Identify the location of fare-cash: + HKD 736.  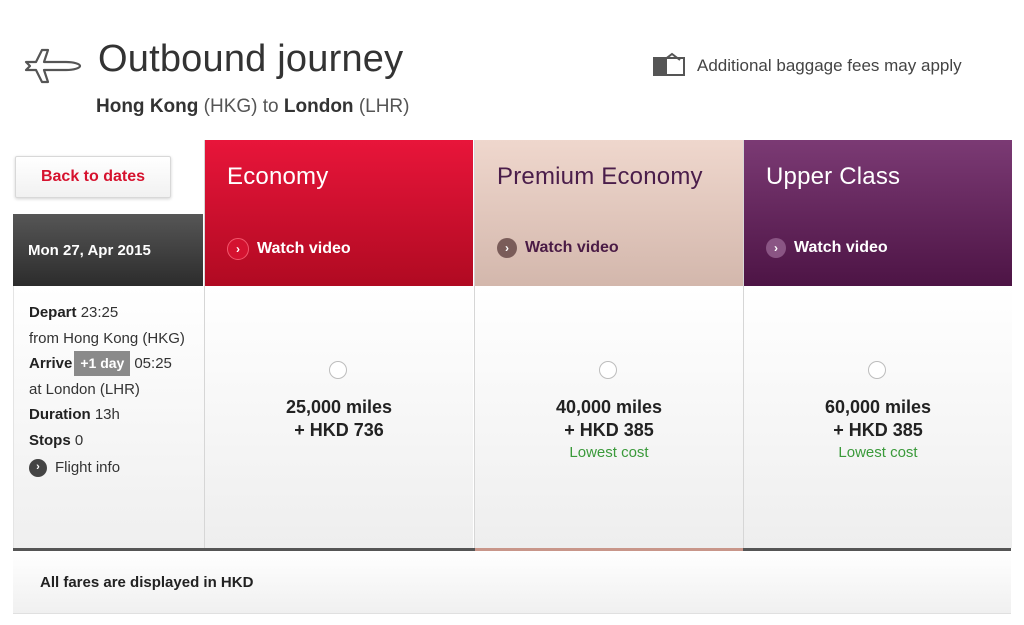
(339, 430).